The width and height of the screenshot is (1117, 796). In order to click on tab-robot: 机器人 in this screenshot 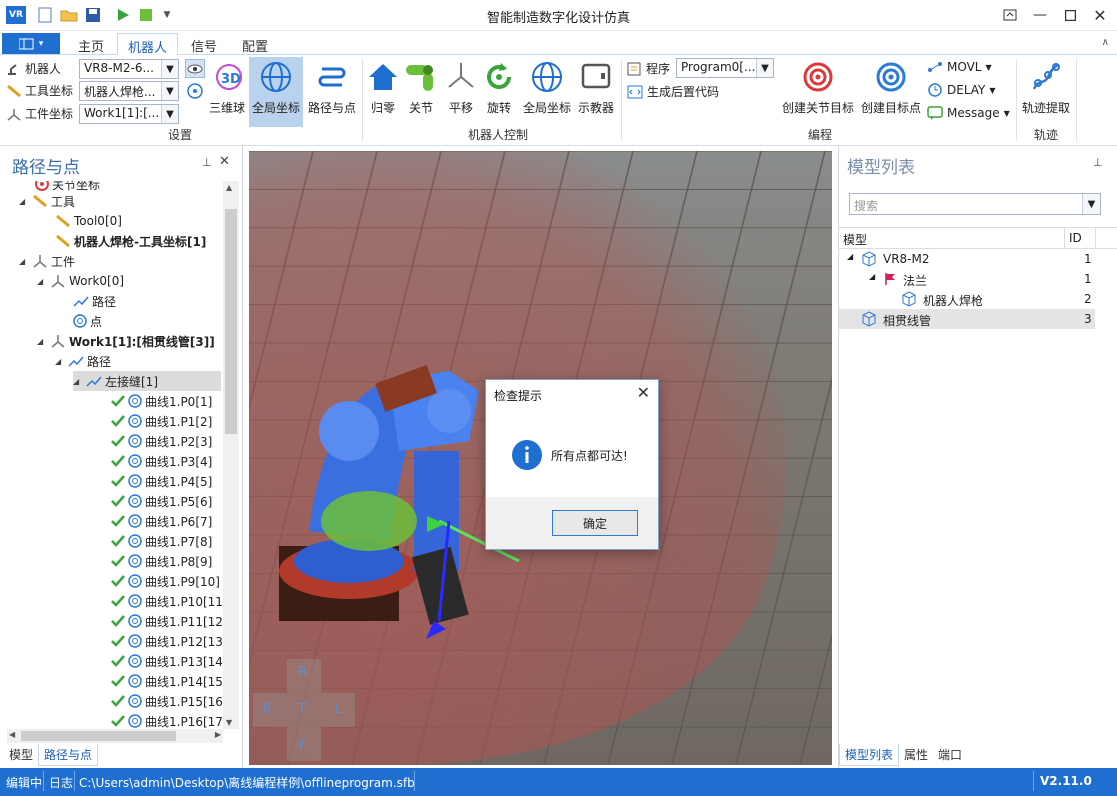, I will do `click(148, 44)`.